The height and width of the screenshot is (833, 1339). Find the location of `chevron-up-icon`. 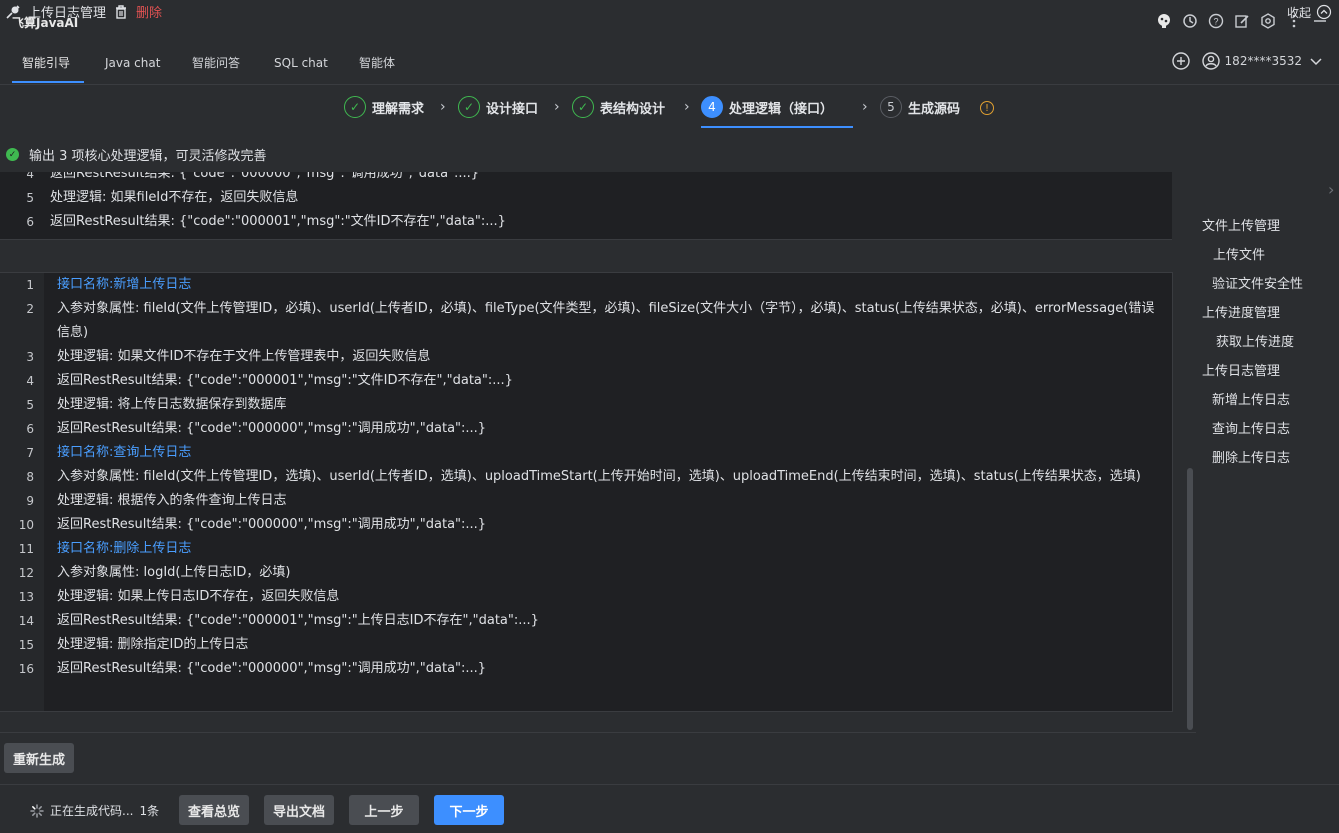

chevron-up-icon is located at coordinates (1324, 12).